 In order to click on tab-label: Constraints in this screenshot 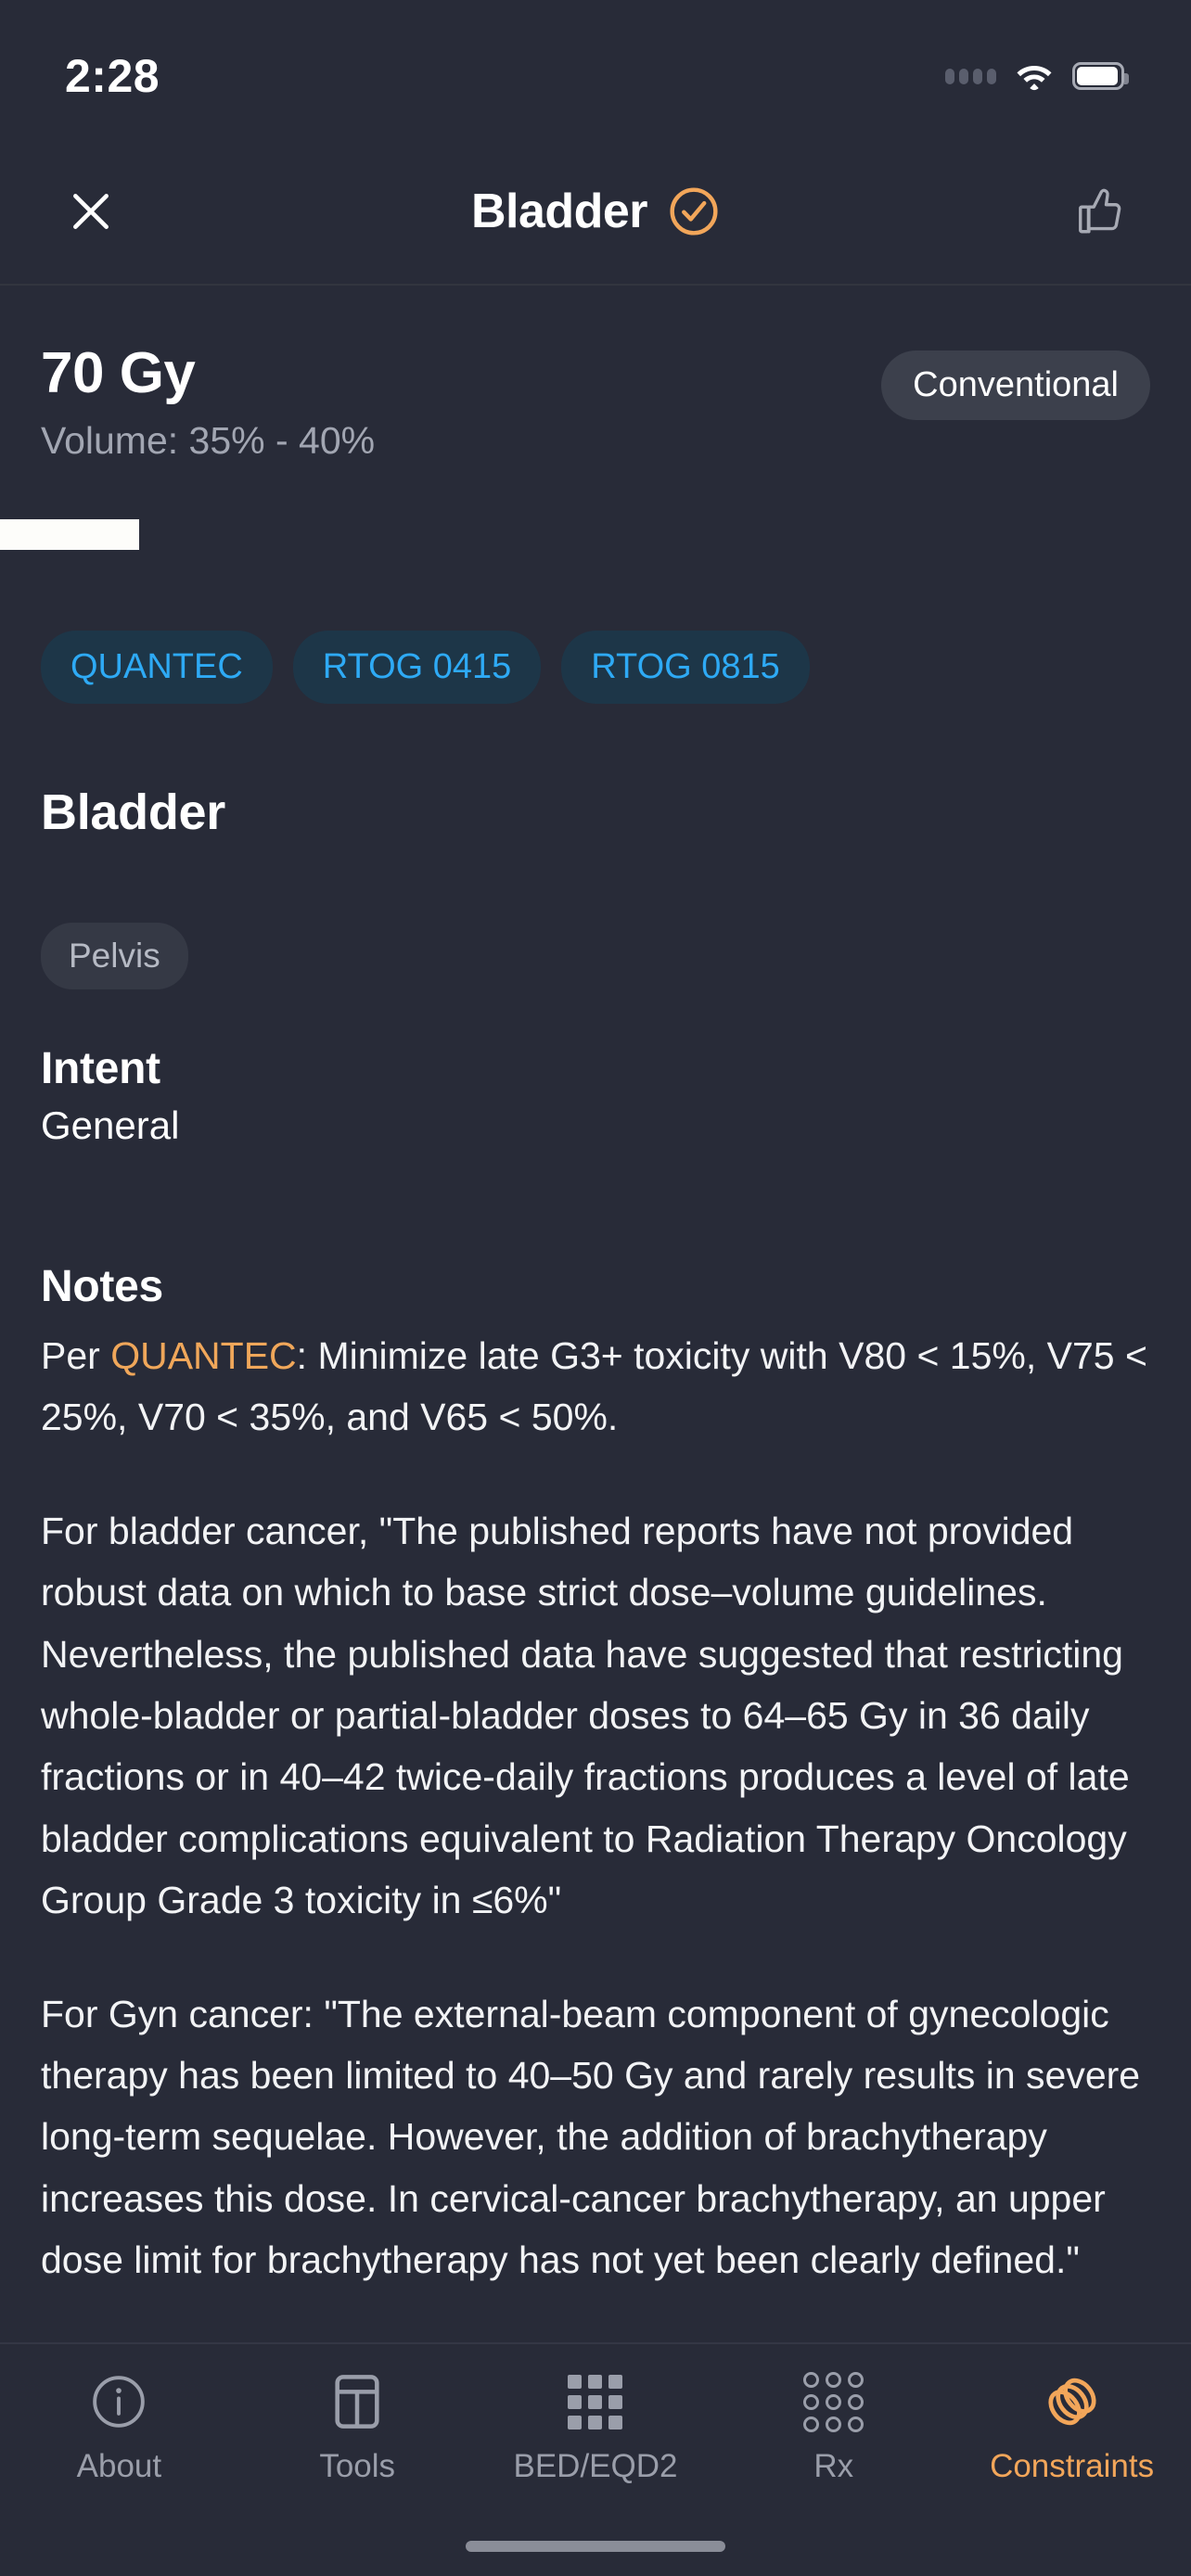, I will do `click(1073, 2466)`.